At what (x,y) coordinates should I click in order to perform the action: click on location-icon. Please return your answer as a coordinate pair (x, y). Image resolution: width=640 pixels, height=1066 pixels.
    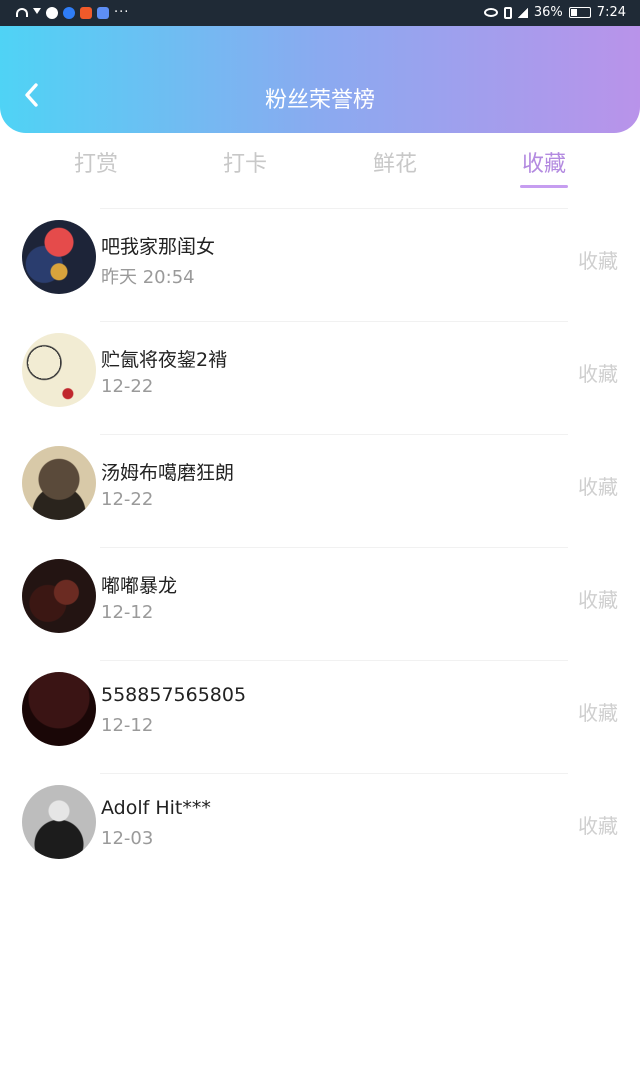
    Looking at the image, I should click on (69, 12).